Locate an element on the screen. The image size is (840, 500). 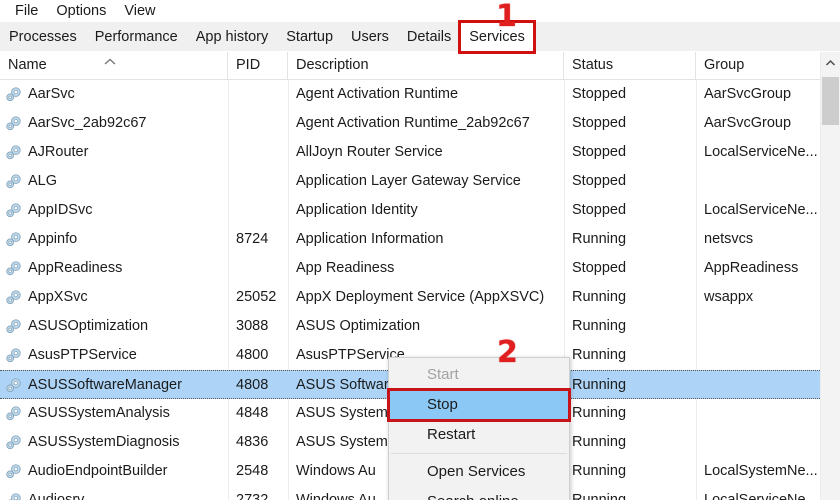
cell-description: Application Information is located at coordinates (370, 239).